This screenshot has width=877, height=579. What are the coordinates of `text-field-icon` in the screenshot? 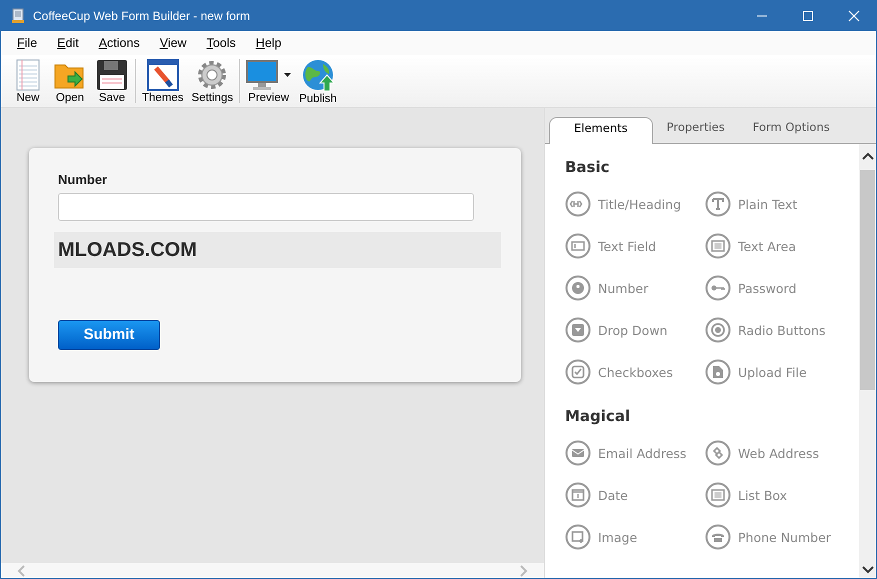 It's located at (578, 246).